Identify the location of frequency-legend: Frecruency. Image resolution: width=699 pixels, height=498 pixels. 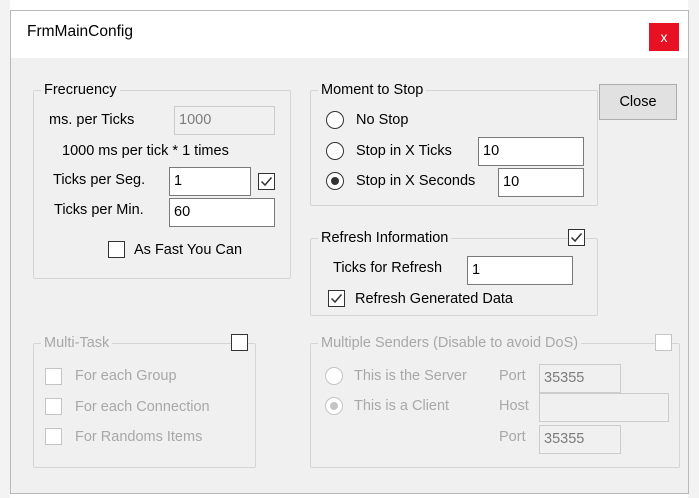
(80, 90).